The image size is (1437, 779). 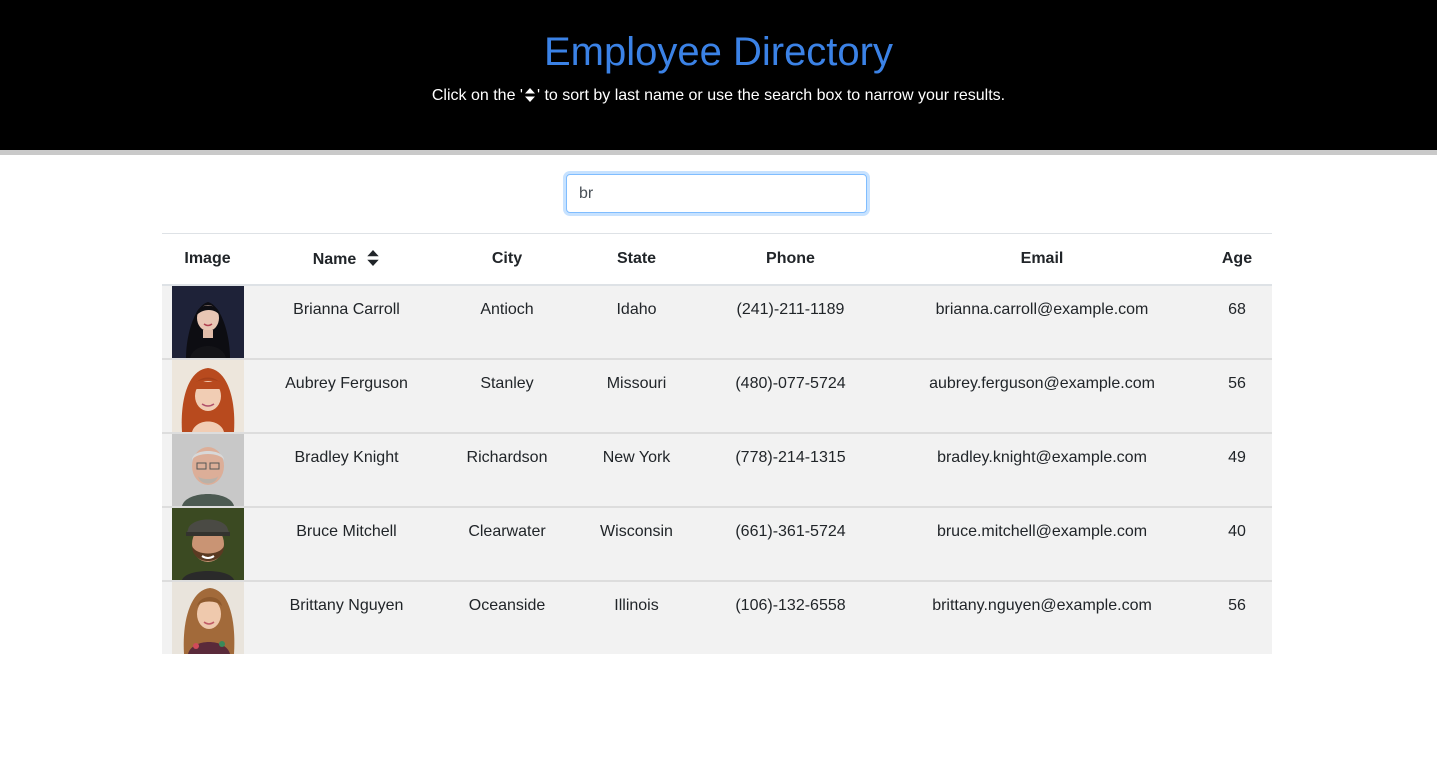 What do you see at coordinates (790, 470) in the screenshot?
I see `phone-cell: (778)-214-1315` at bounding box center [790, 470].